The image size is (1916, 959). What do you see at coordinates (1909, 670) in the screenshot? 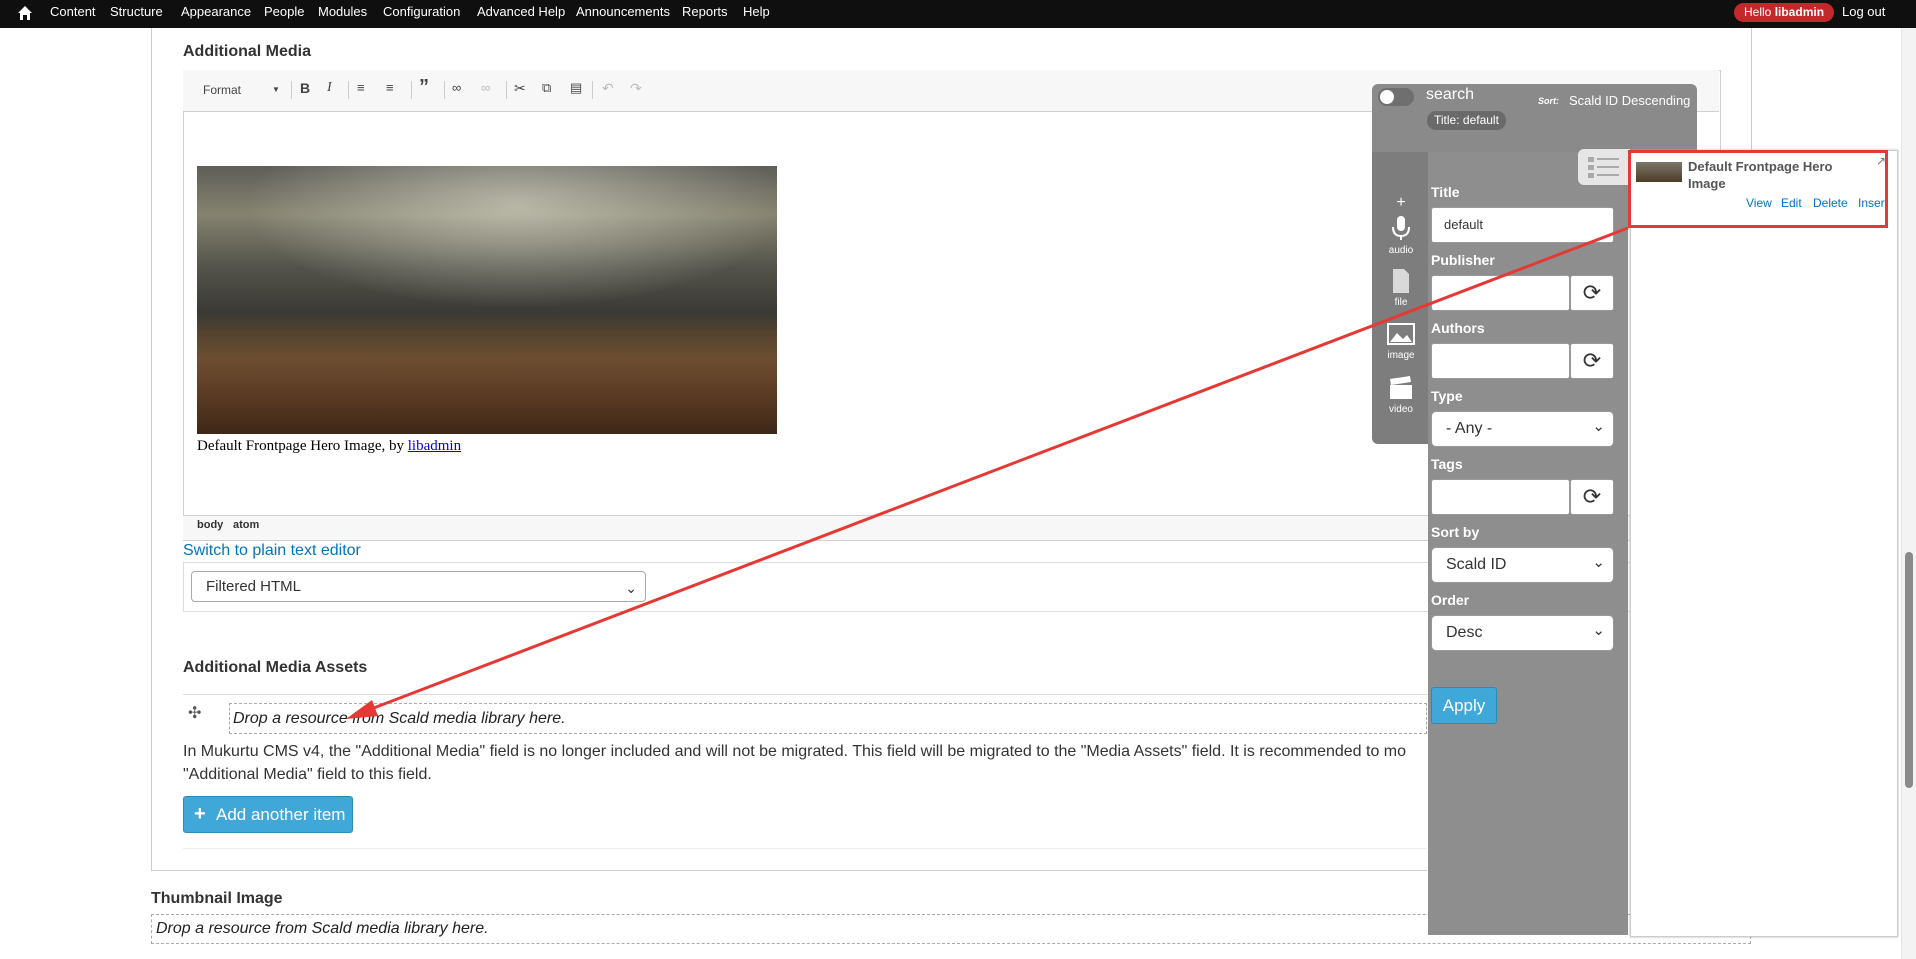
I see `scrollbar-thumb` at bounding box center [1909, 670].